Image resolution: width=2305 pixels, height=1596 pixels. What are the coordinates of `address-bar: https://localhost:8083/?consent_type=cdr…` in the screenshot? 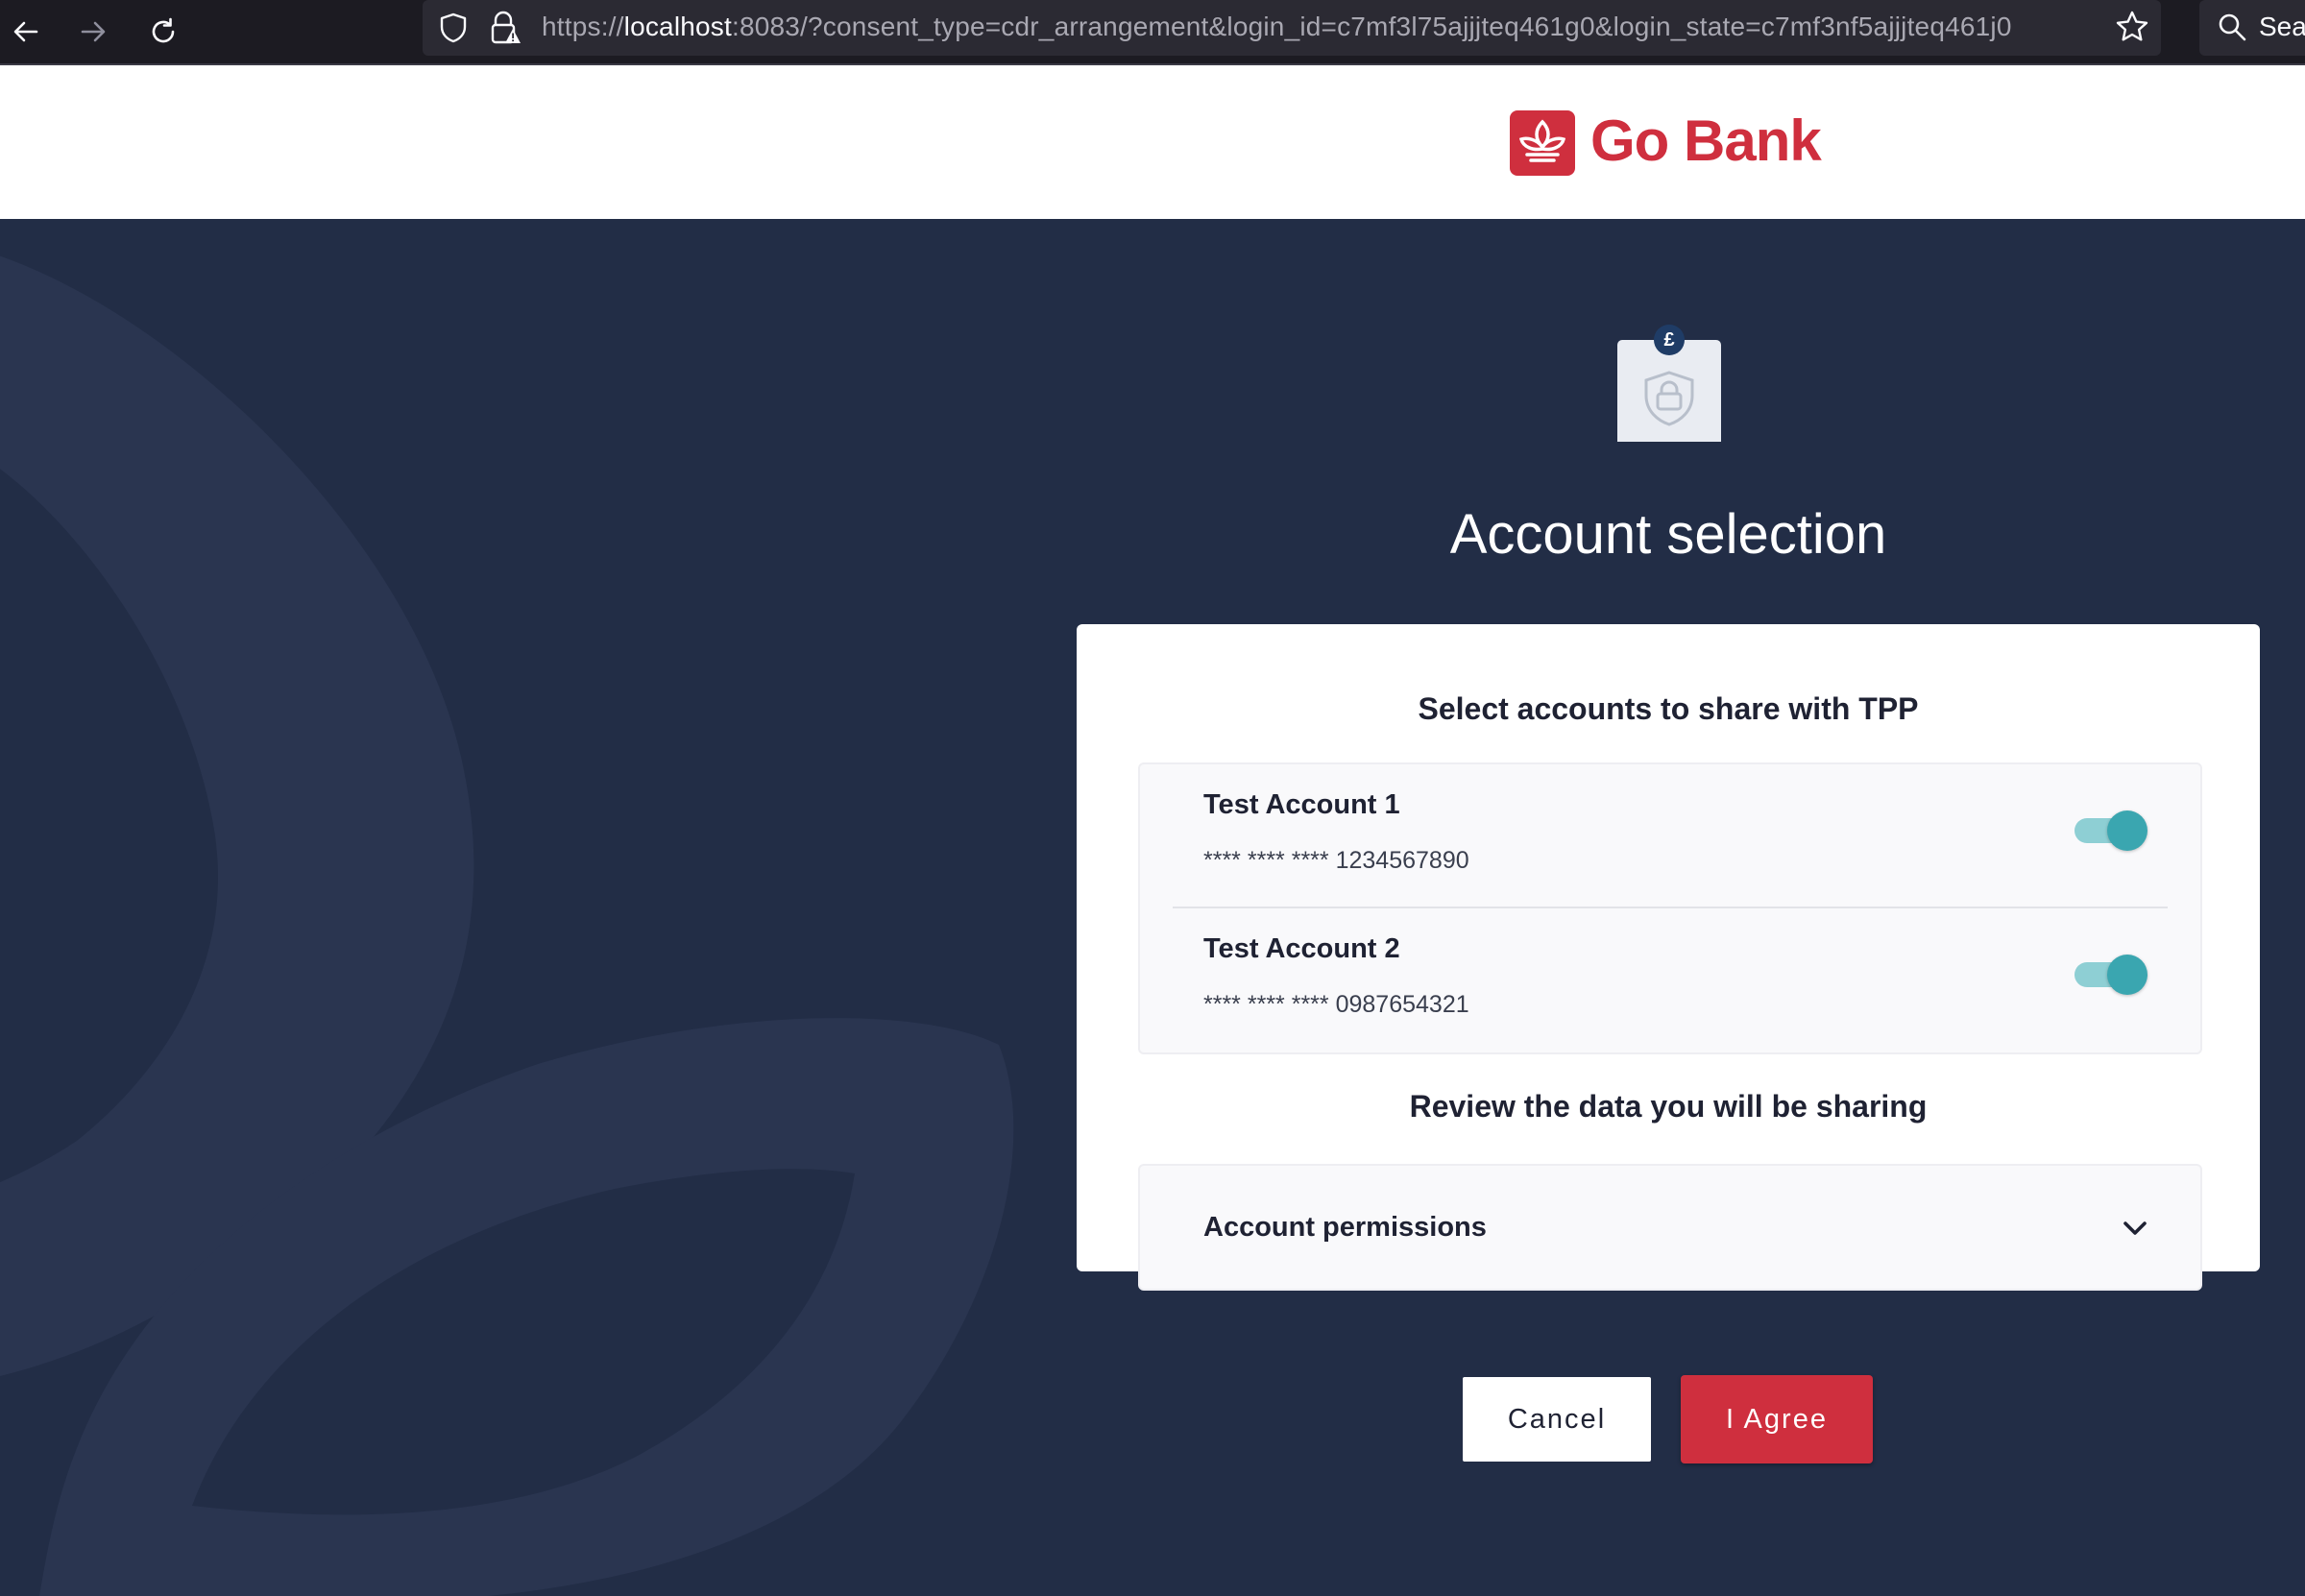 It's located at (1292, 28).